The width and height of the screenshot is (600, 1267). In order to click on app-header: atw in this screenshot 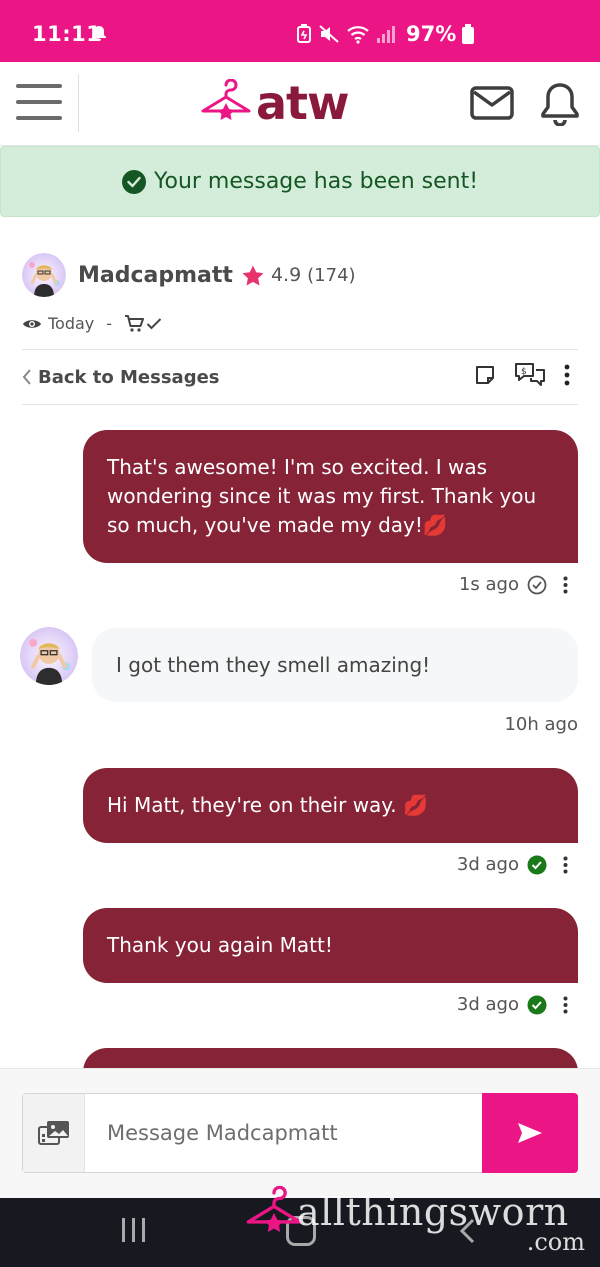, I will do `click(300, 104)`.